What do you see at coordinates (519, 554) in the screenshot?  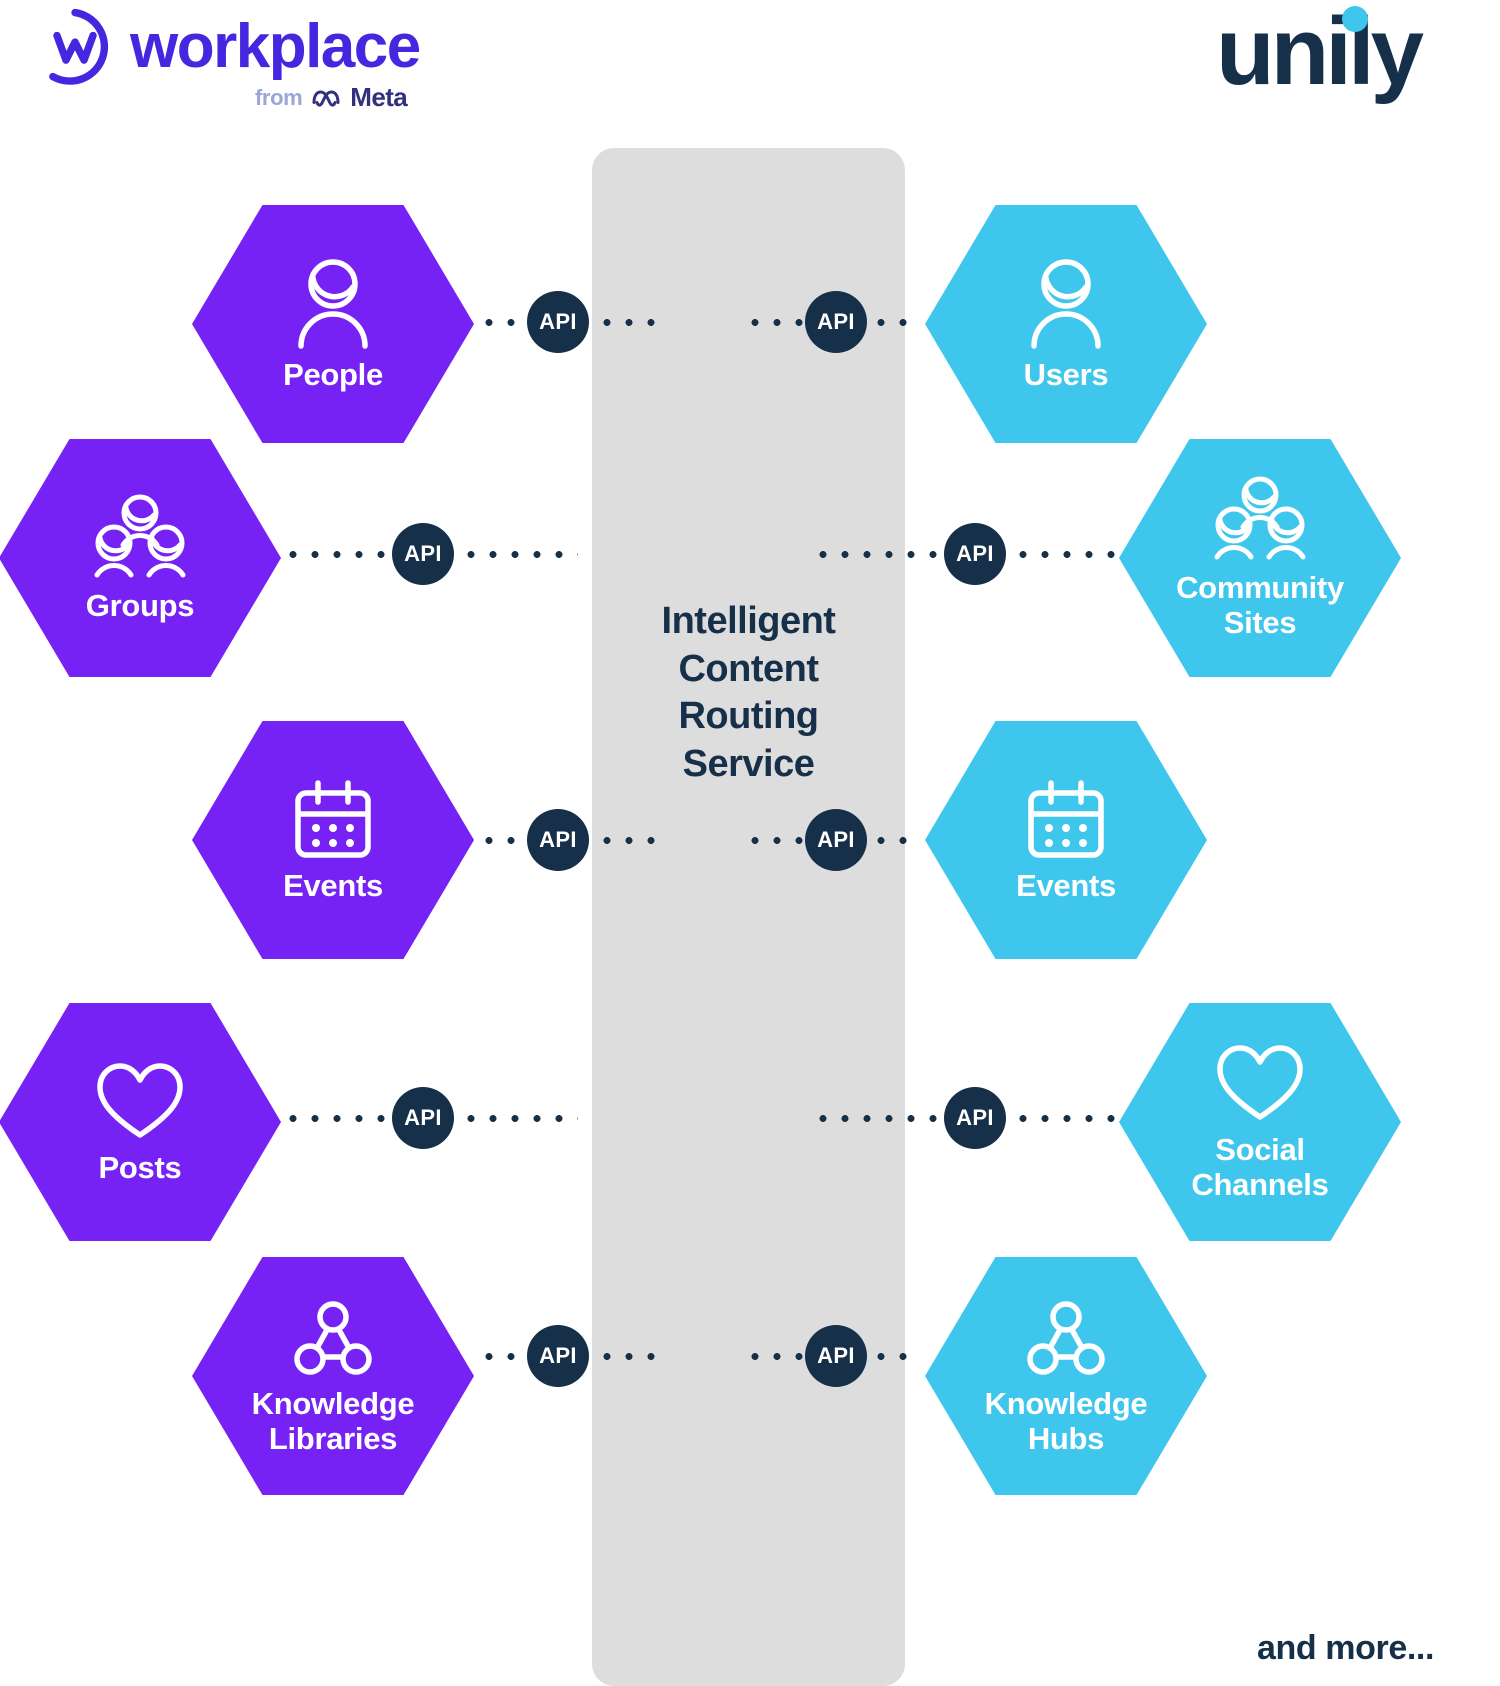 I see `connector-api-panel-groups` at bounding box center [519, 554].